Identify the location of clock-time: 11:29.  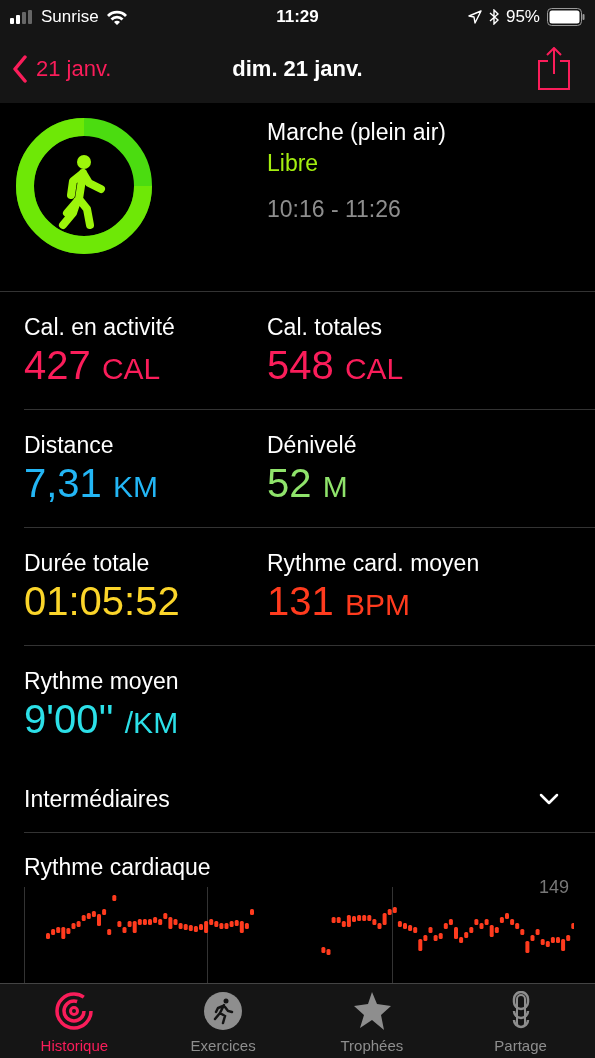
(297, 17).